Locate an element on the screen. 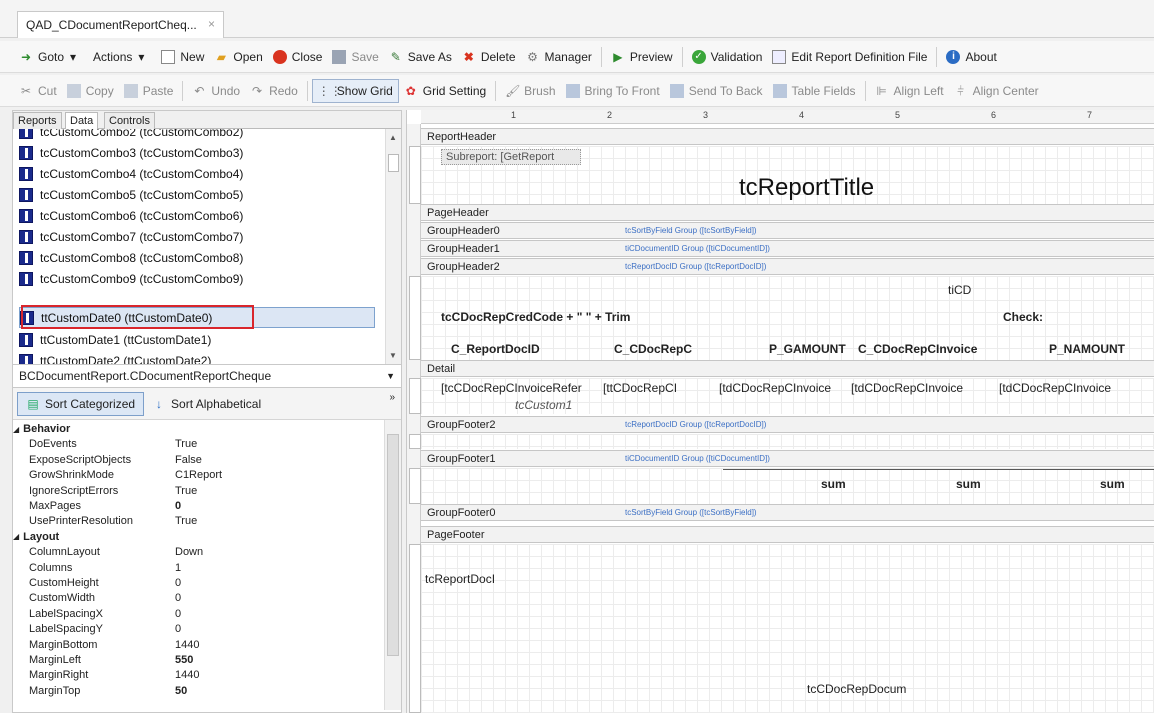  scroll-down-icon: ▼ is located at coordinates (393, 355).